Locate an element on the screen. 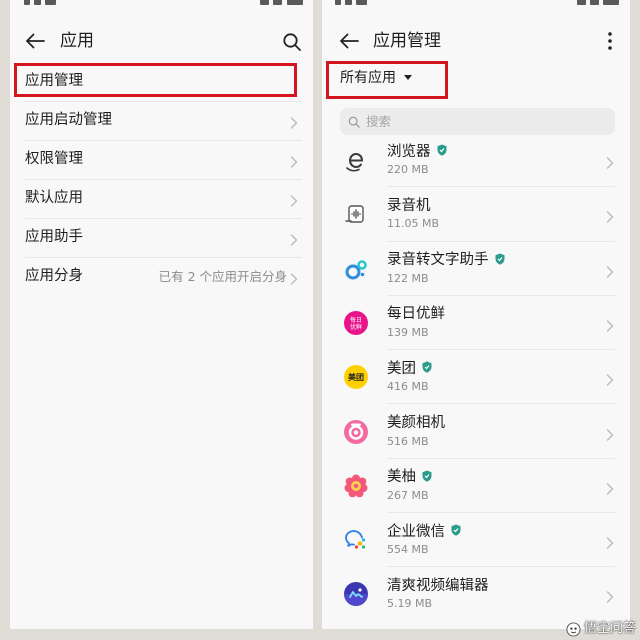 Image resolution: width=640 pixels, height=640 pixels. menu-item-app-launch-management: 应用启动管理 is located at coordinates (161, 120).